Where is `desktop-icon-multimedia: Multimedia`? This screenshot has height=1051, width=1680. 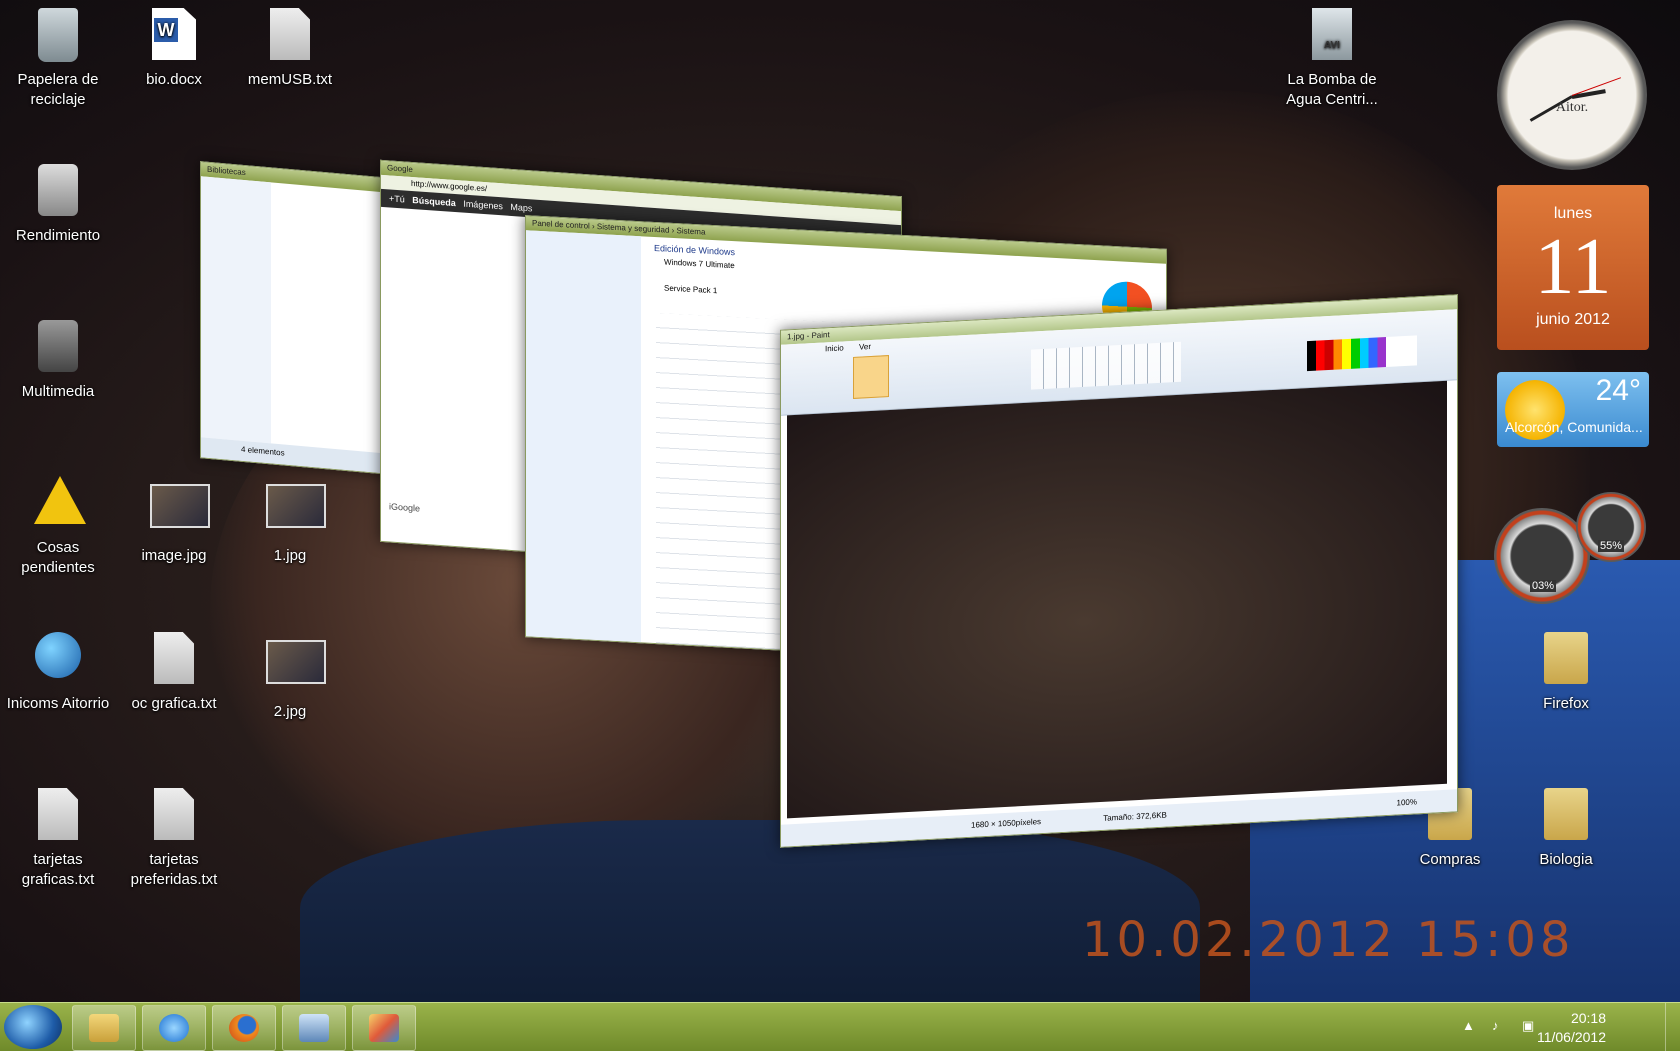 desktop-icon-multimedia: Multimedia is located at coordinates (58, 361).